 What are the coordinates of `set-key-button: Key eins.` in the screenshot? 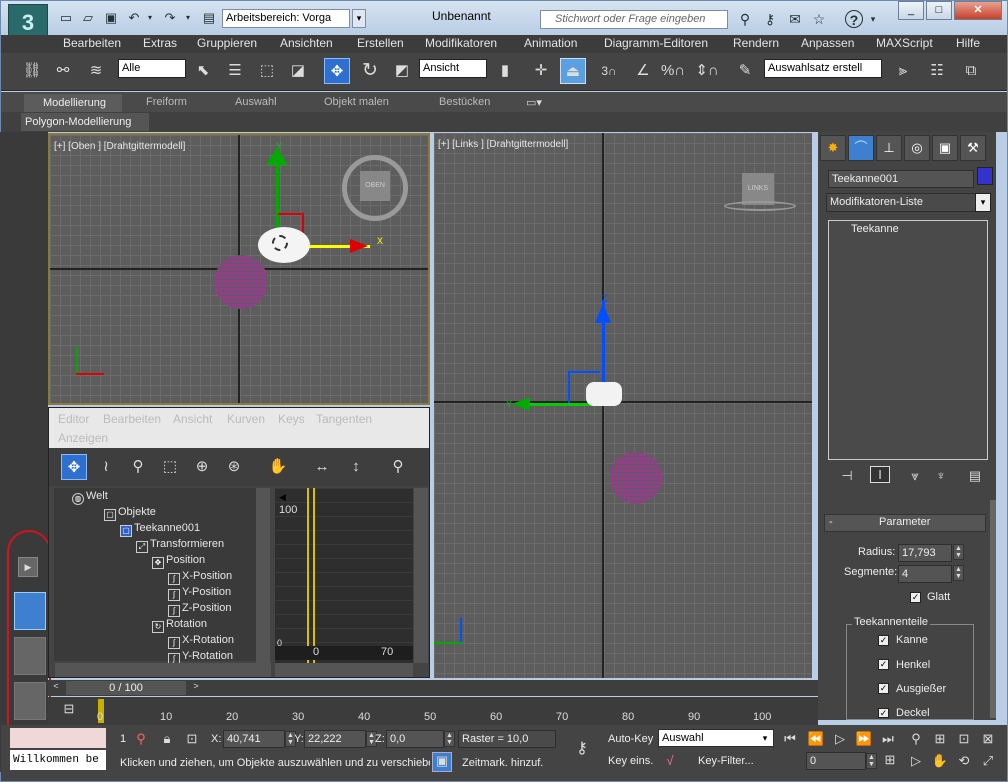 It's located at (630, 761).